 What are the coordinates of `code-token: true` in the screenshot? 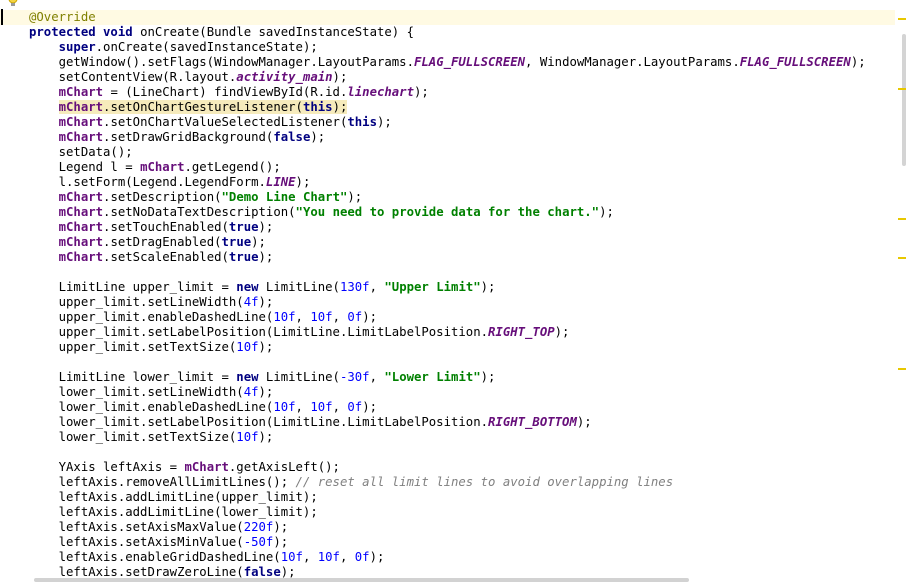 It's located at (243, 227).